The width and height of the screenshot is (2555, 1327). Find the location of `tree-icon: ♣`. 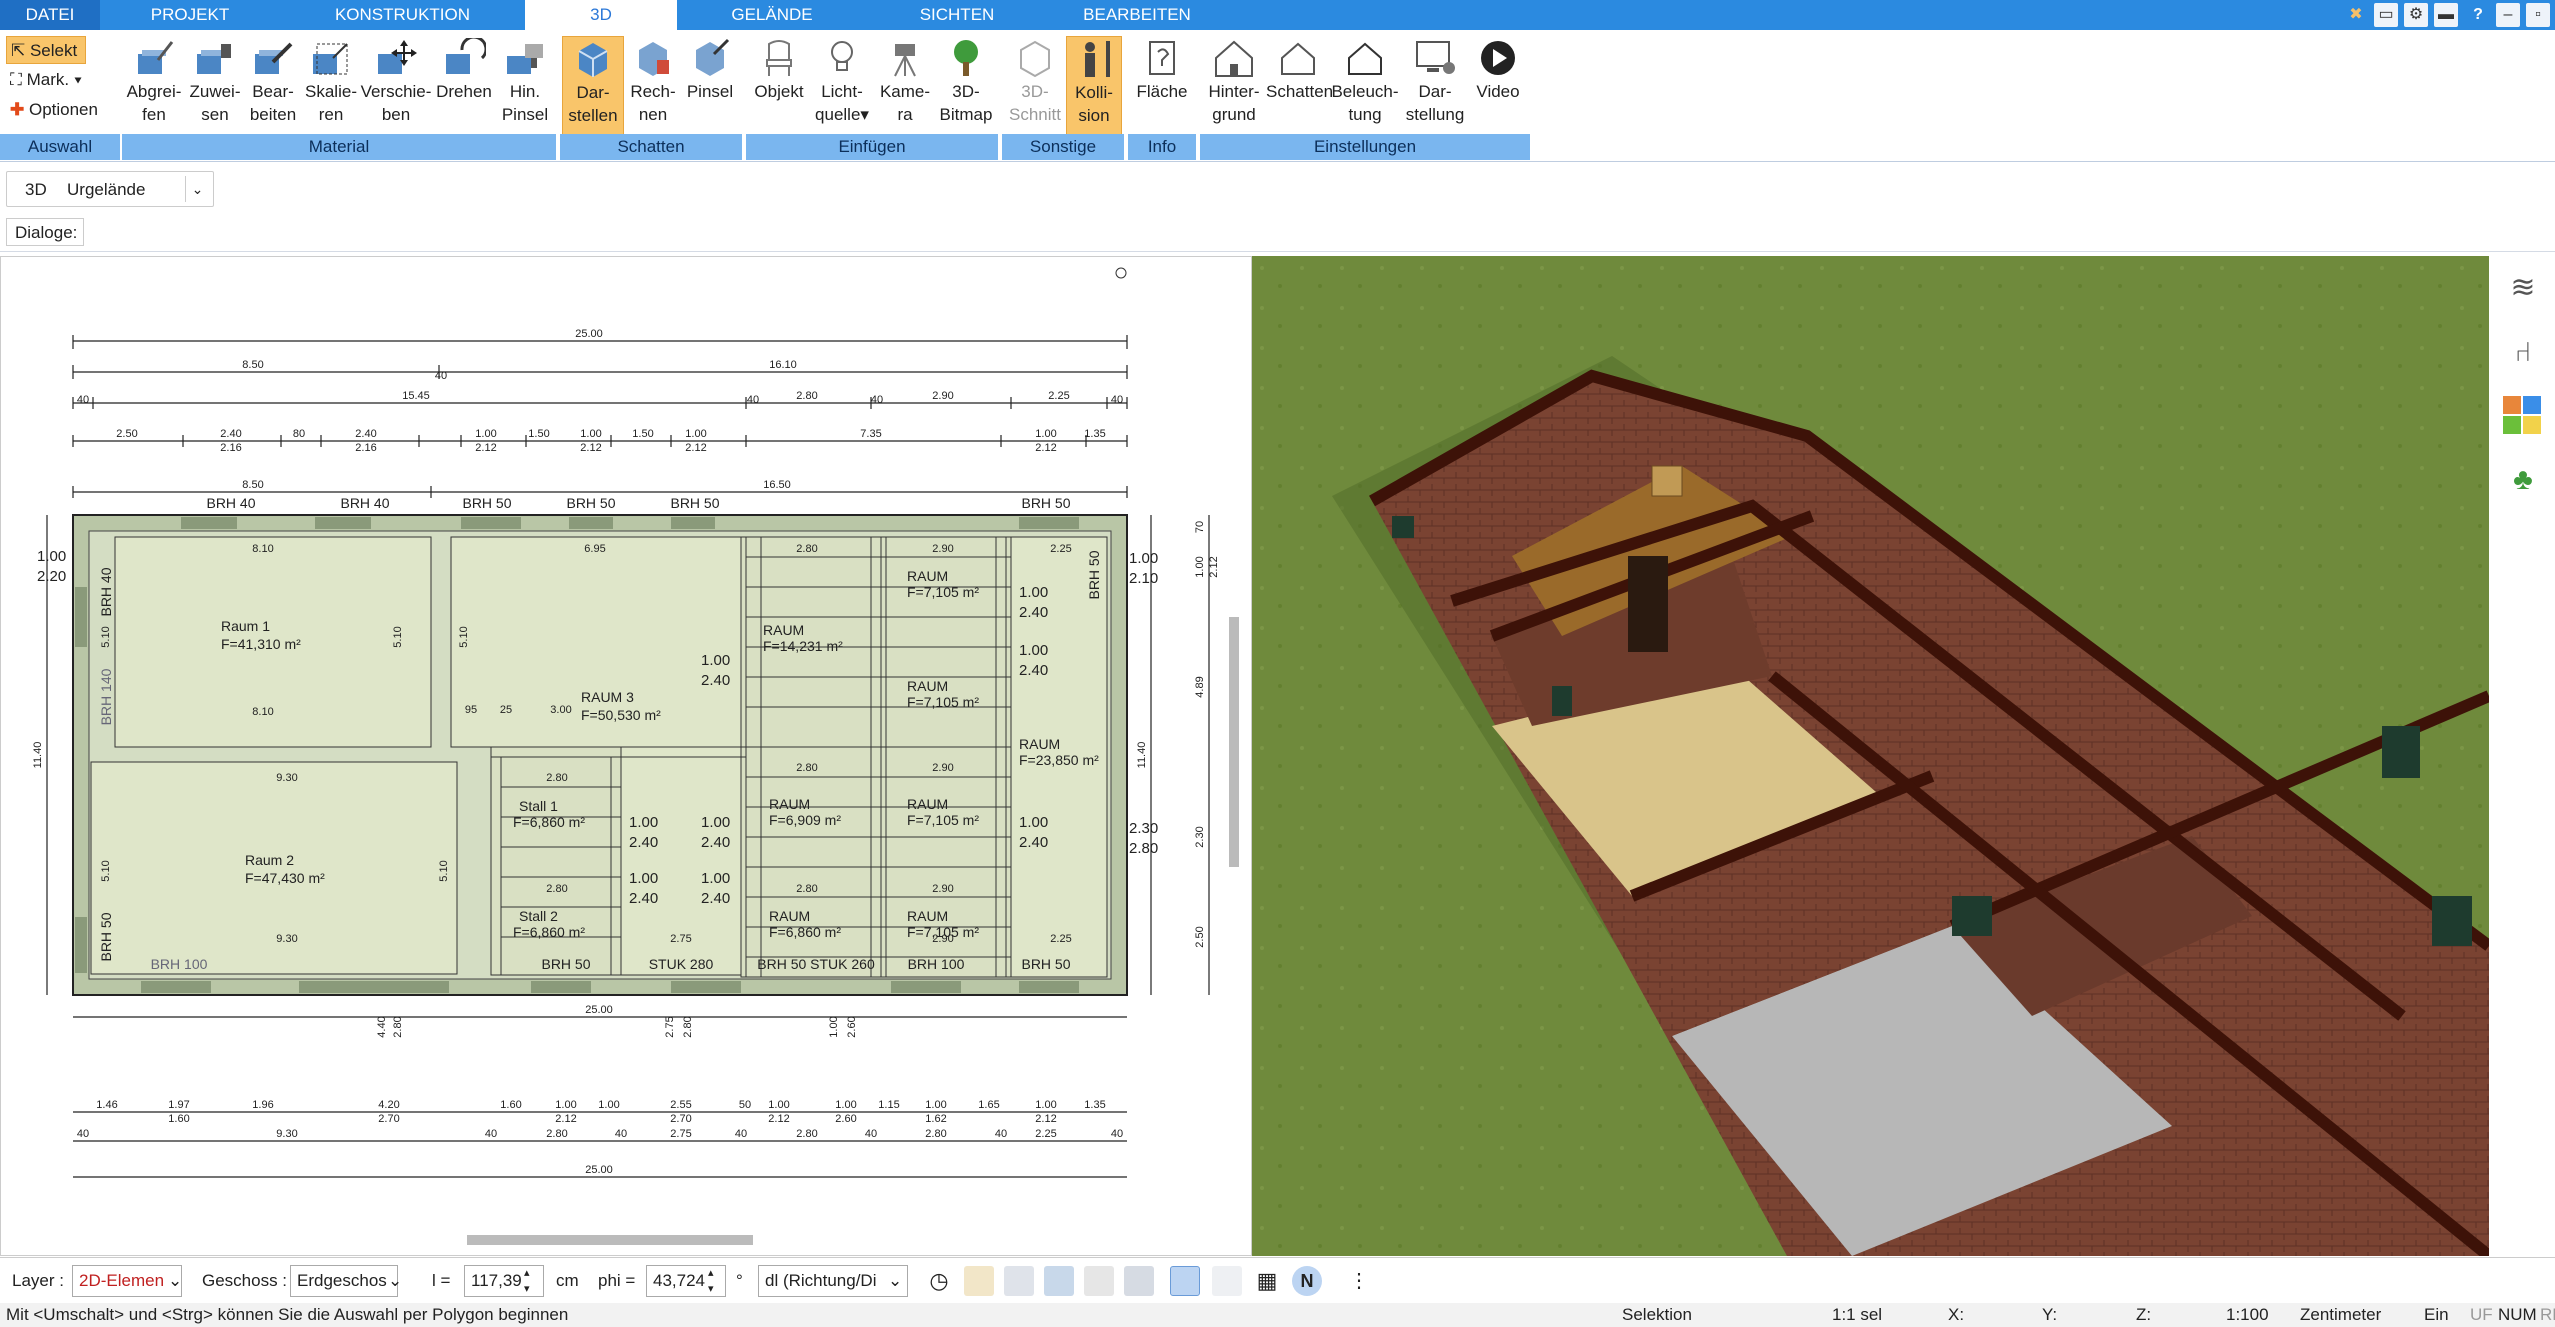

tree-icon: ♣ is located at coordinates (2523, 480).